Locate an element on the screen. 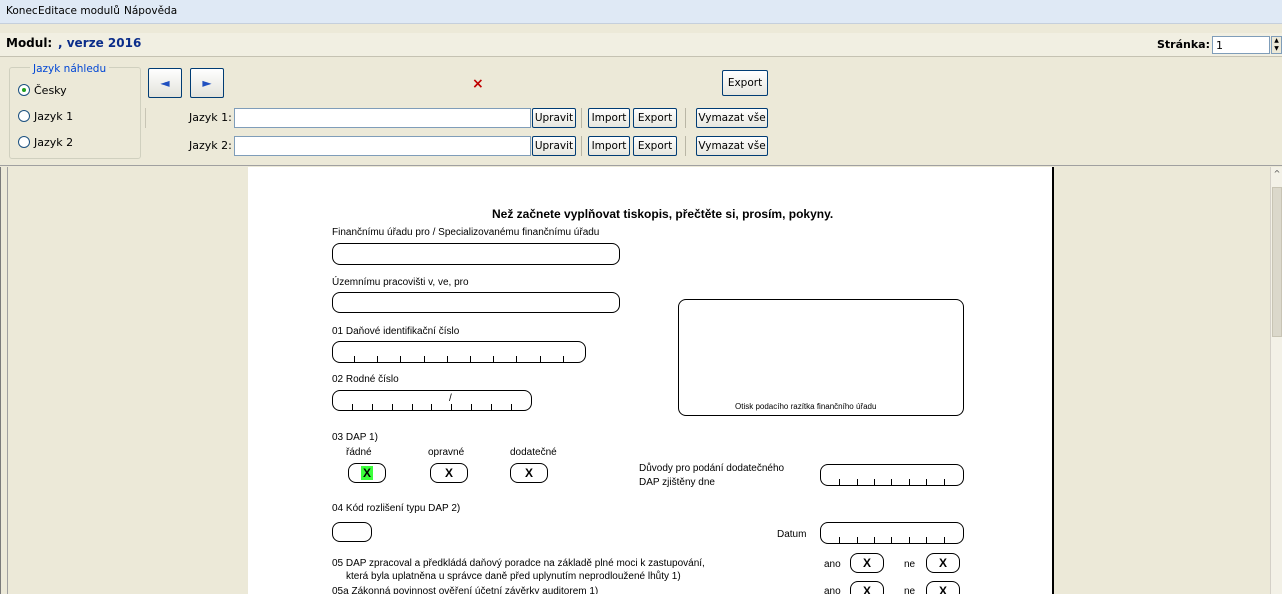 The height and width of the screenshot is (594, 1282). dap-type-opravne: opravné is located at coordinates (446, 452).